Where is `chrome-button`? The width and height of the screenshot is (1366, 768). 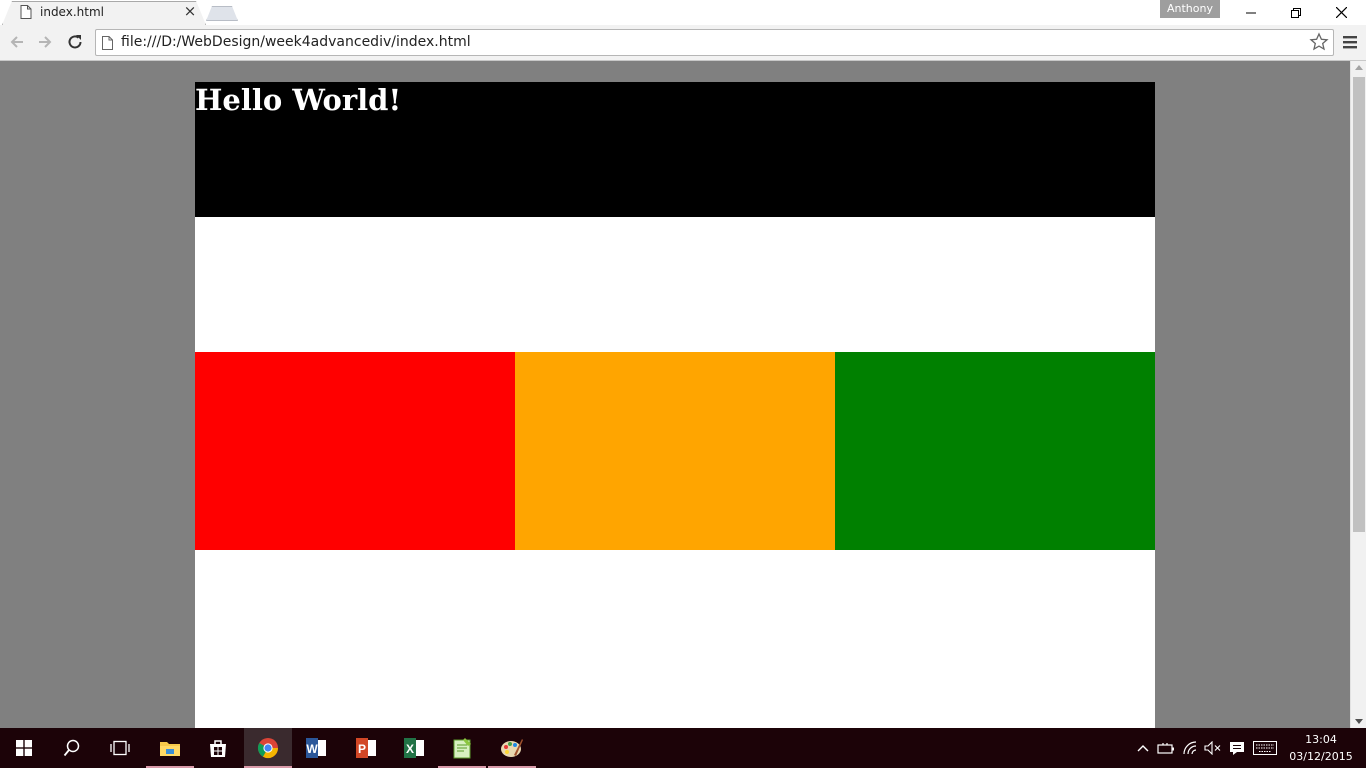 chrome-button is located at coordinates (268, 748).